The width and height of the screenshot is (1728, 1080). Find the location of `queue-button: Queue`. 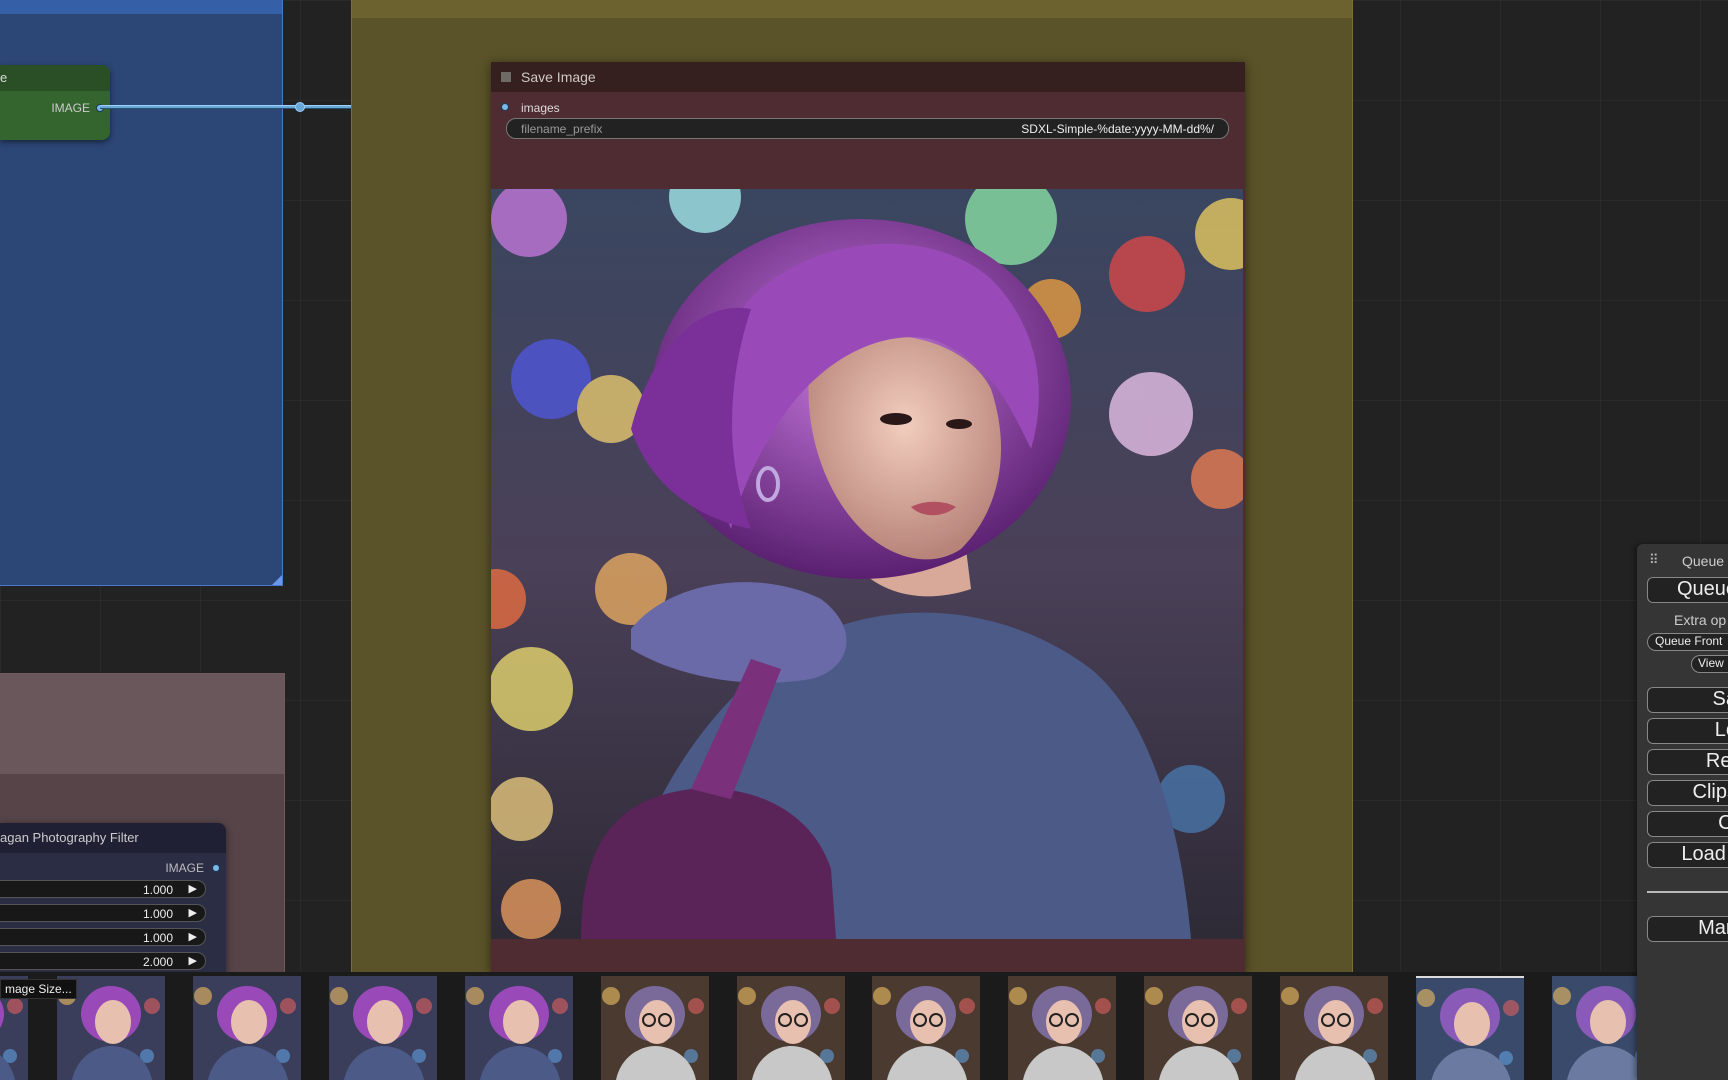

queue-button: Queue is located at coordinates (1687, 590).